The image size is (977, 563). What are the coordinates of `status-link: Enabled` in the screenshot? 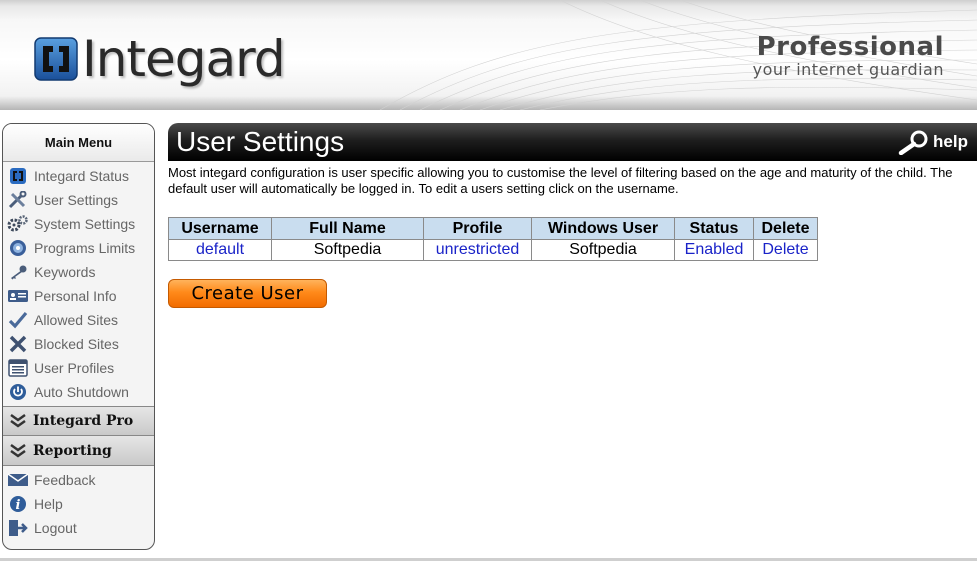 It's located at (714, 249).